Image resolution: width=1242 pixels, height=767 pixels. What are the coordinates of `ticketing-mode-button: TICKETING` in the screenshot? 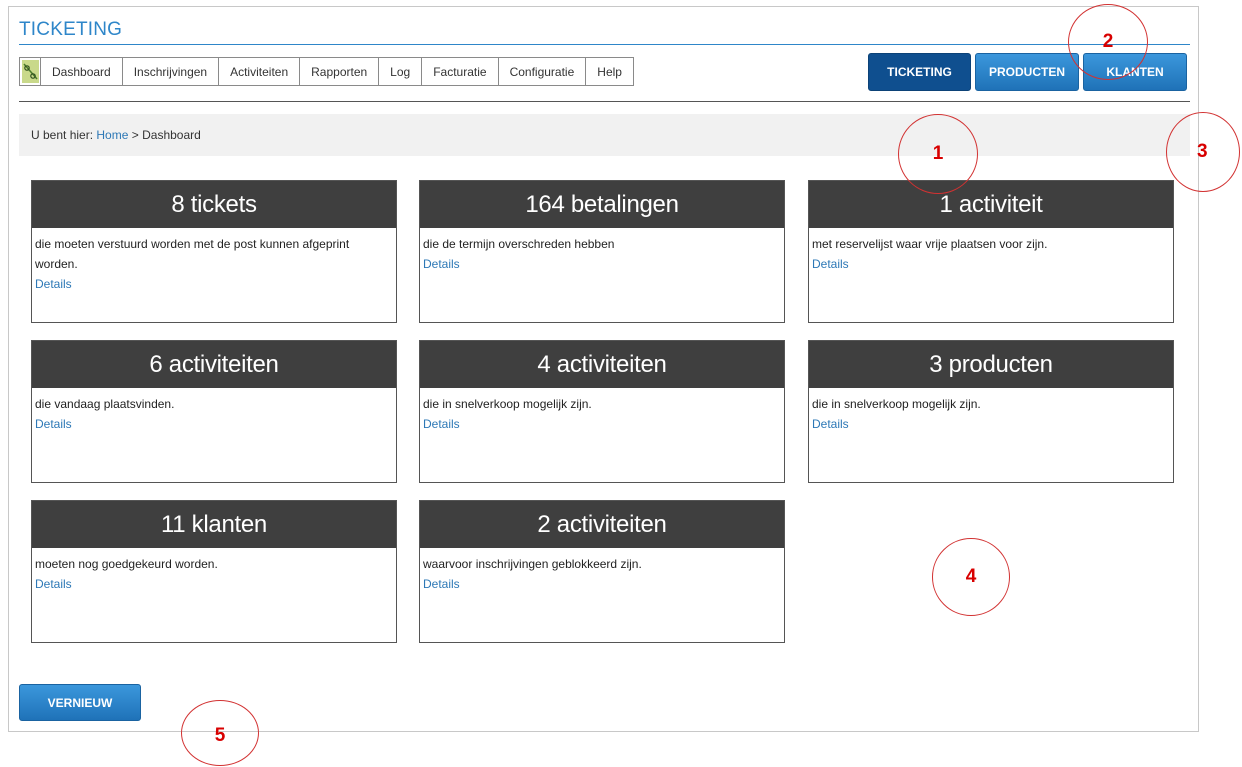 It's located at (919, 72).